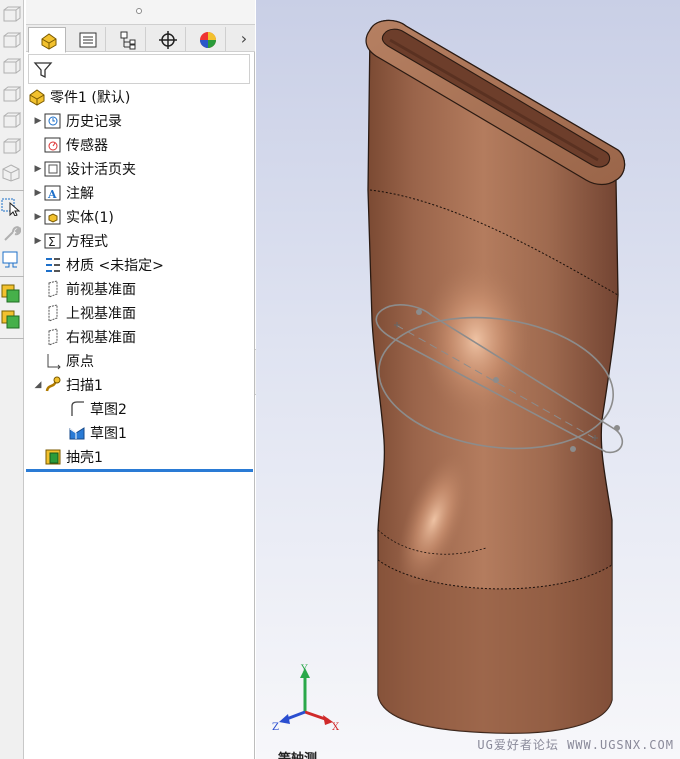 The height and width of the screenshot is (759, 680). I want to click on manager-tabs: ›, so click(140, 38).